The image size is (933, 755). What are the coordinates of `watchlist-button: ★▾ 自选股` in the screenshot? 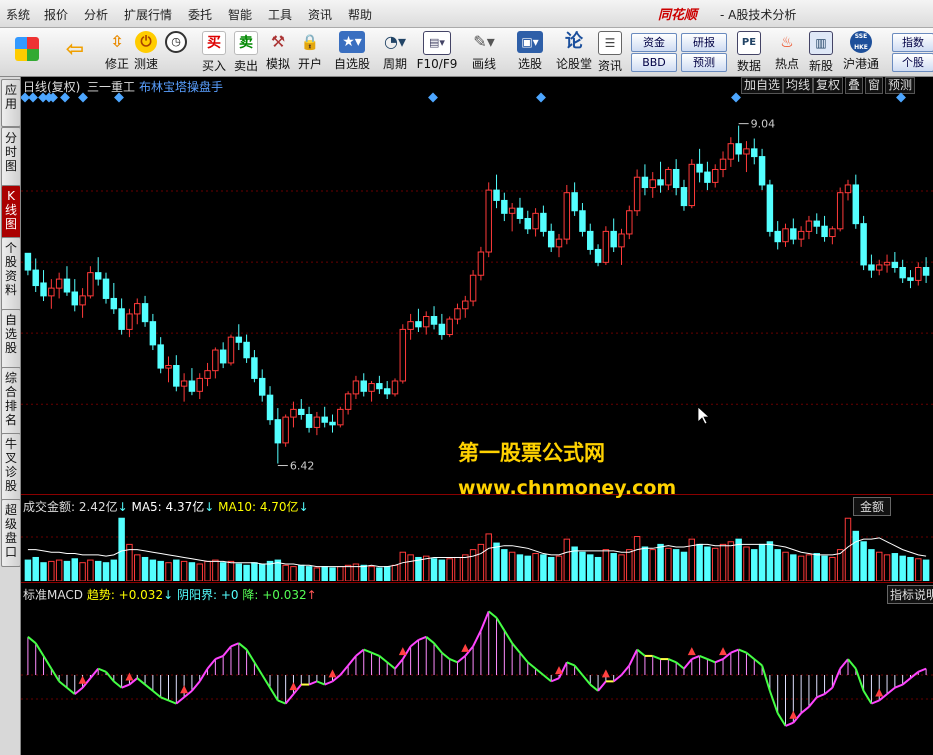 It's located at (352, 52).